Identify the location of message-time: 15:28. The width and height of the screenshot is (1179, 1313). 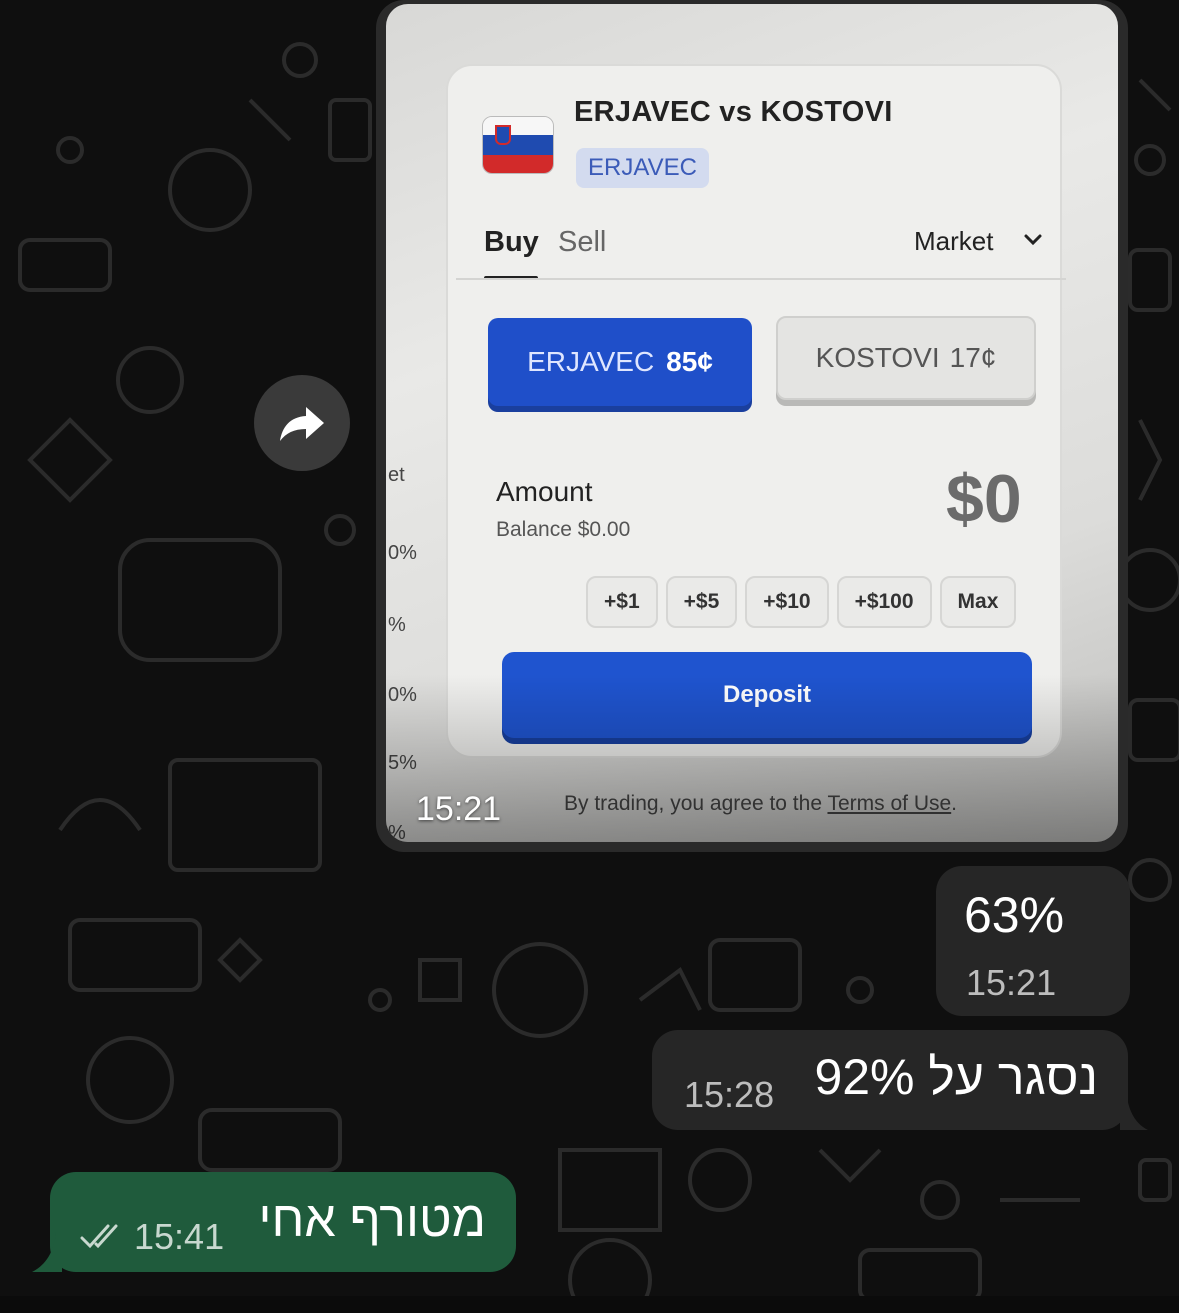
(729, 1094).